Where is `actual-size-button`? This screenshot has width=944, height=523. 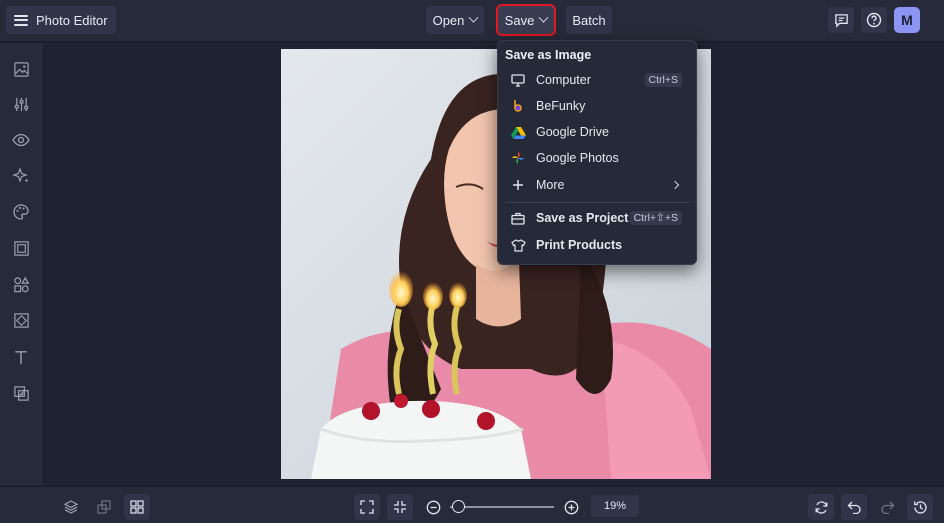 actual-size-button is located at coordinates (400, 507).